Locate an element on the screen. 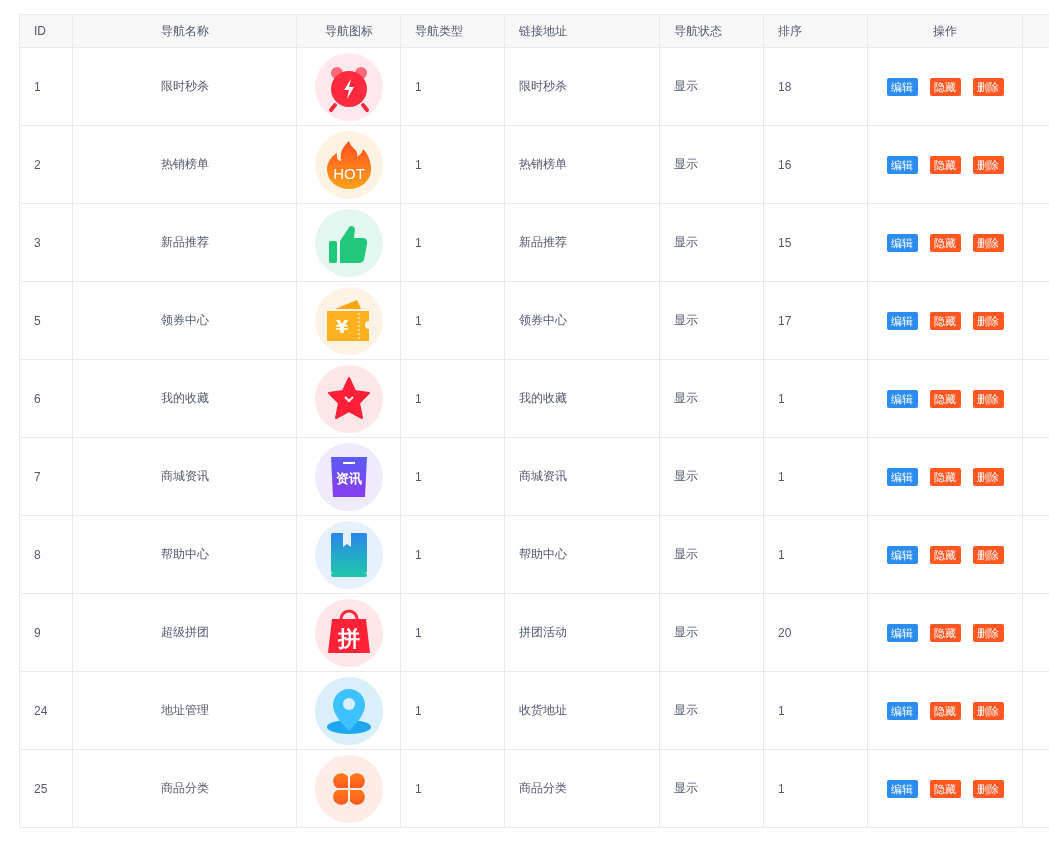  column-header: 操作 is located at coordinates (945, 31).